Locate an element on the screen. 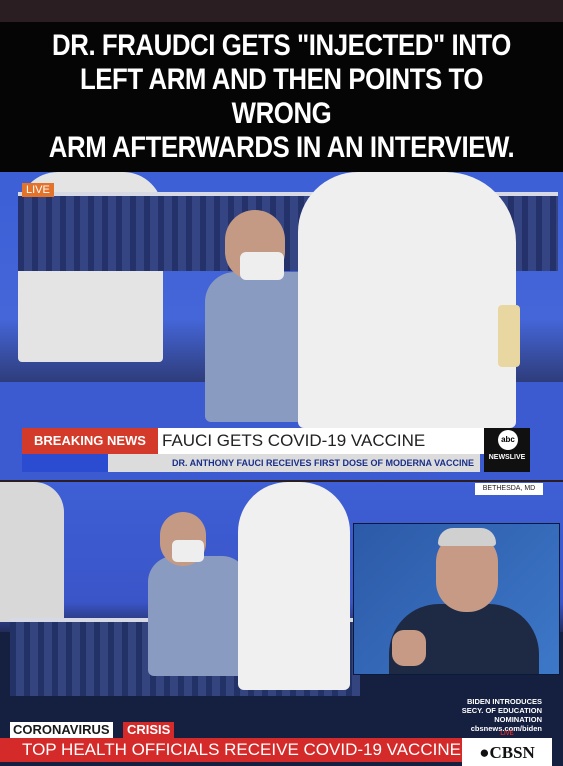 The height and width of the screenshot is (766, 563). cbsn-logo: LIVE ●CBSN is located at coordinates (507, 748).